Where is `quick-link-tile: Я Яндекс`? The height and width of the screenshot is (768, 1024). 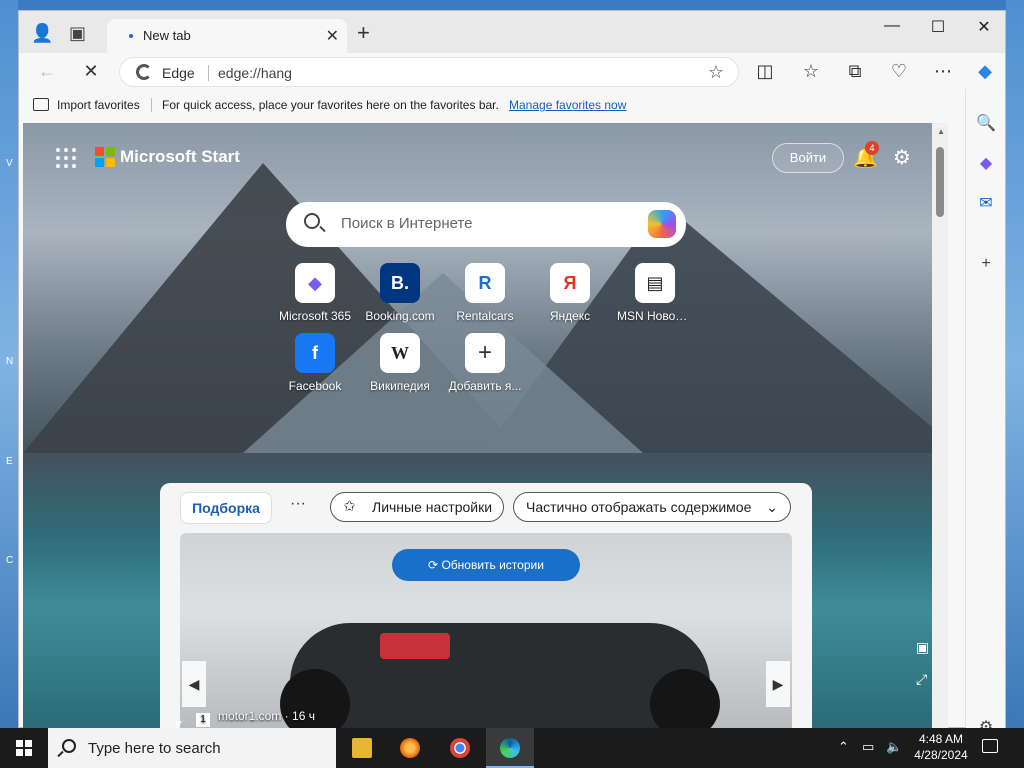
quick-link-tile: Я Яндекс is located at coordinates (570, 293).